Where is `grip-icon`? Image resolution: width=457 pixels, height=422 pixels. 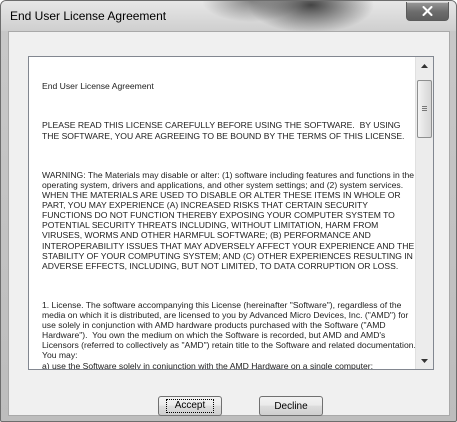 grip-icon is located at coordinates (424, 109).